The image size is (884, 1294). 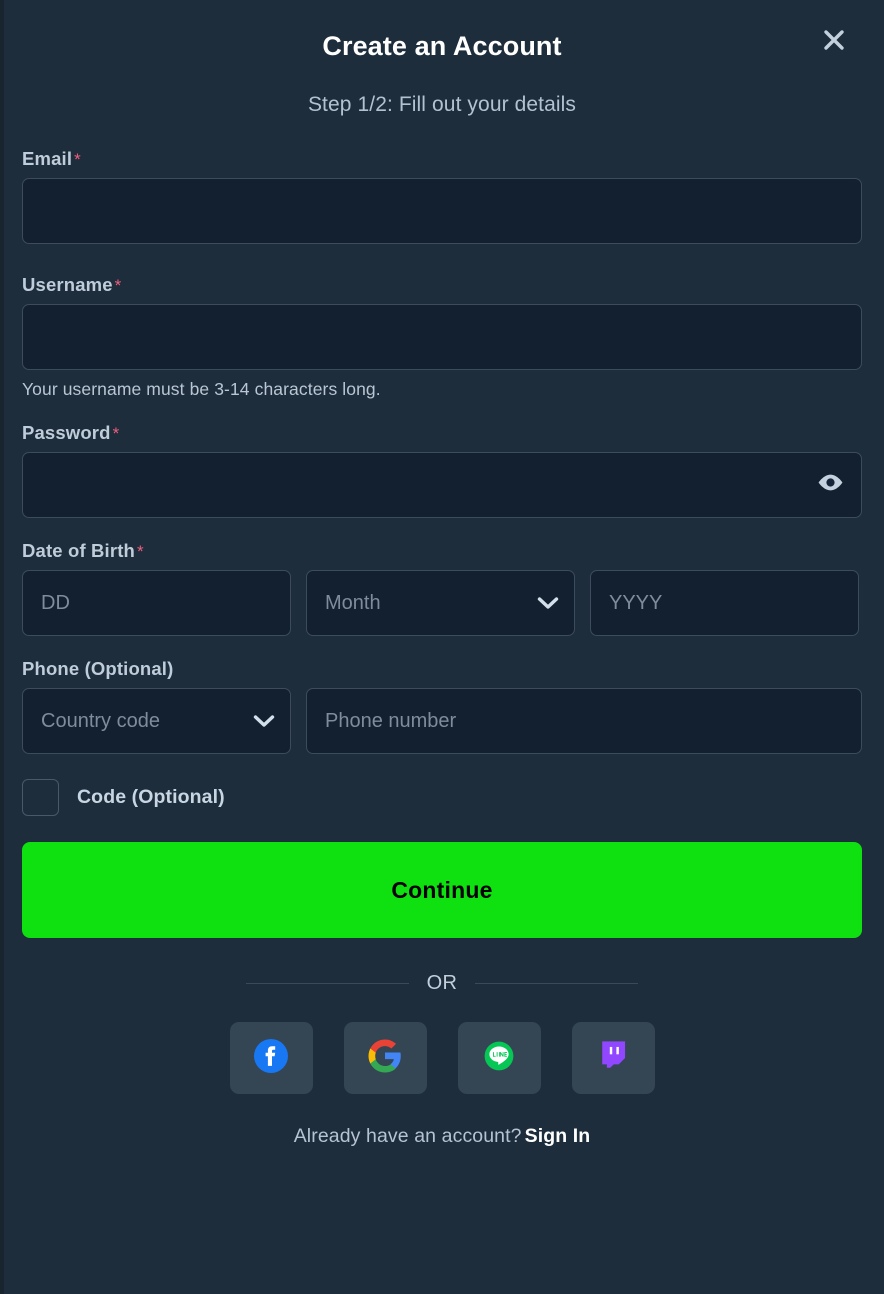 What do you see at coordinates (558, 1136) in the screenshot?
I see `sign-in-link: Sign In` at bounding box center [558, 1136].